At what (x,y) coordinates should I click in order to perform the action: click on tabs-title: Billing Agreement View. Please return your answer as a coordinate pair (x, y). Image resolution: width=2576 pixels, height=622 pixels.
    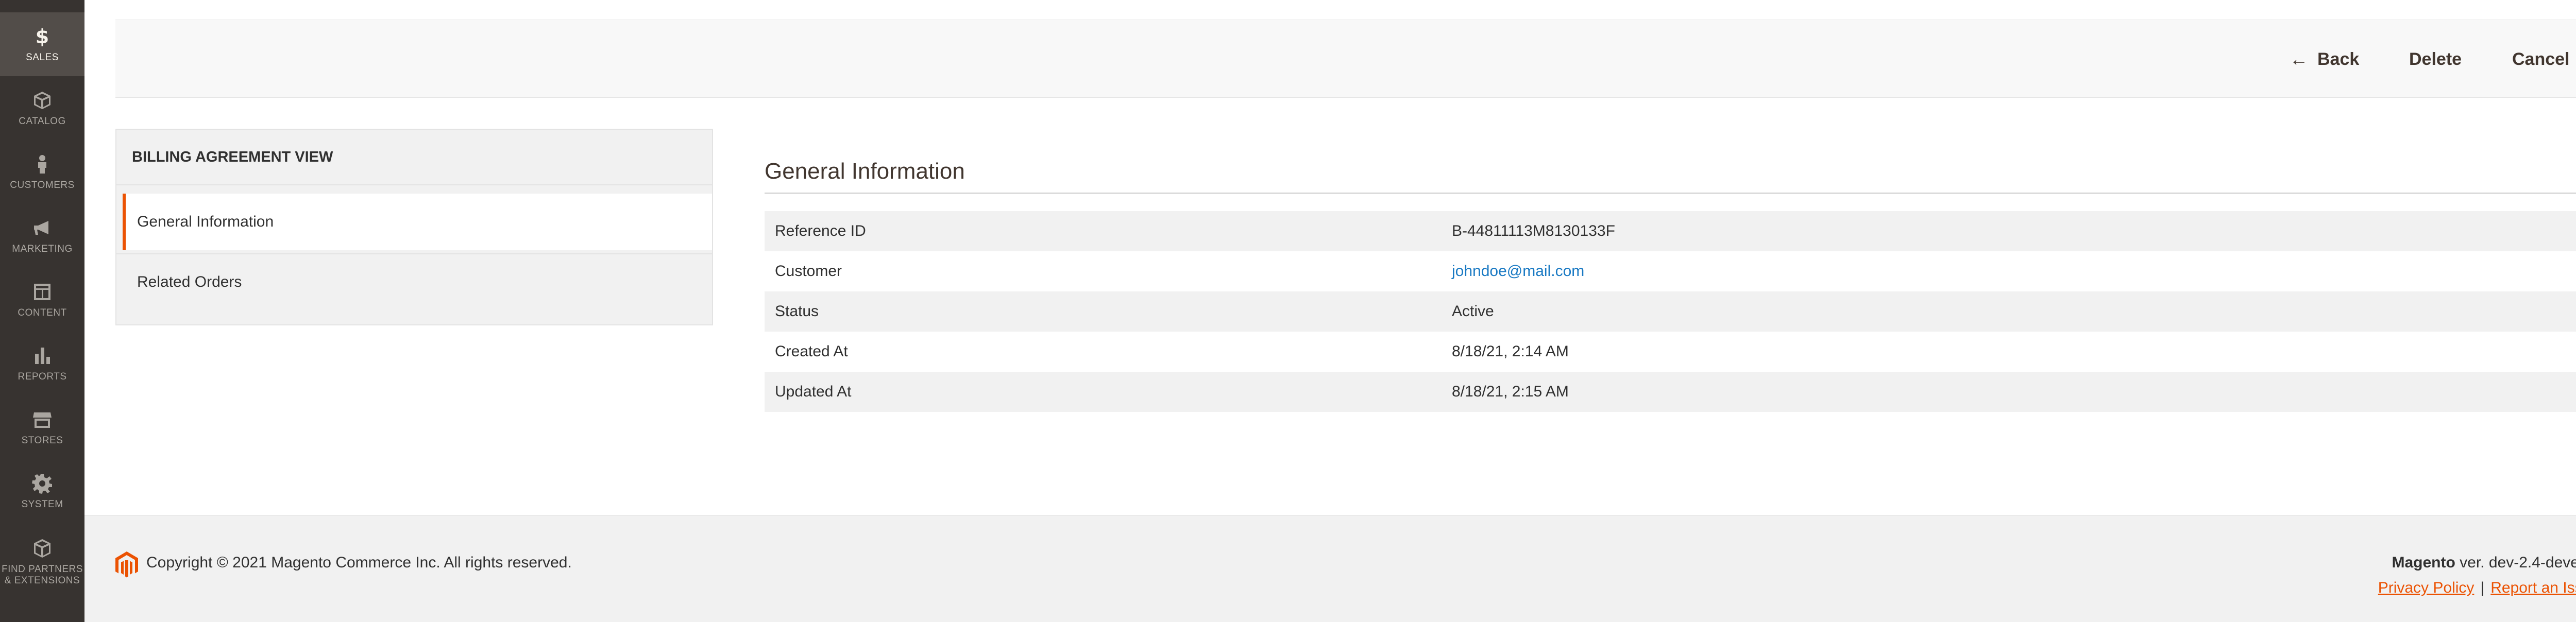
    Looking at the image, I should click on (414, 157).